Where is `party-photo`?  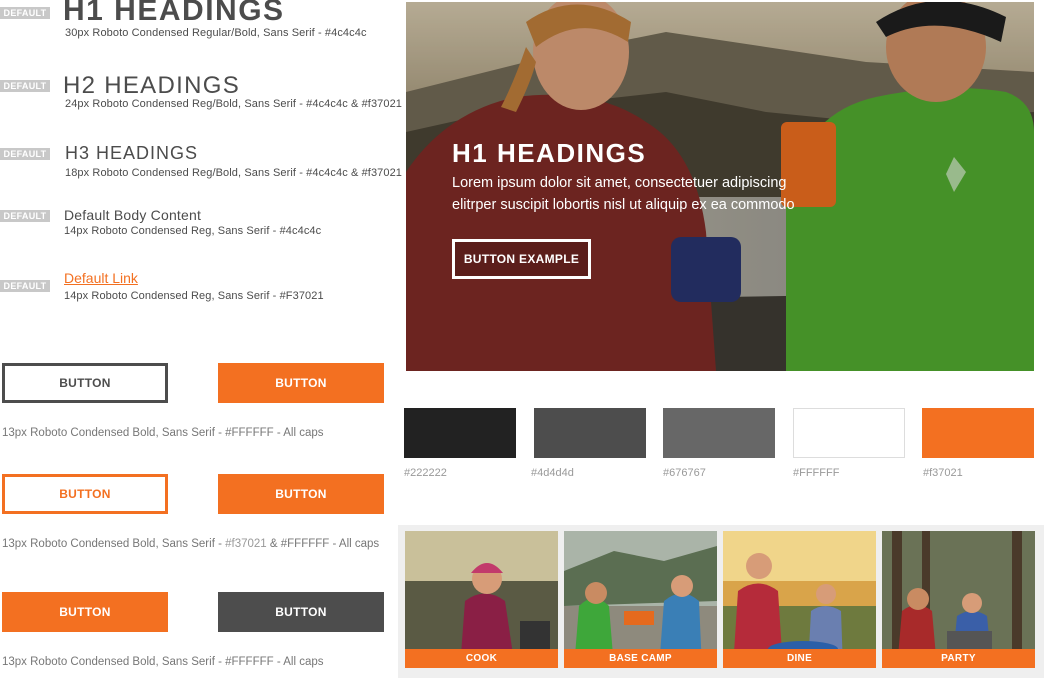
party-photo is located at coordinates (958, 599).